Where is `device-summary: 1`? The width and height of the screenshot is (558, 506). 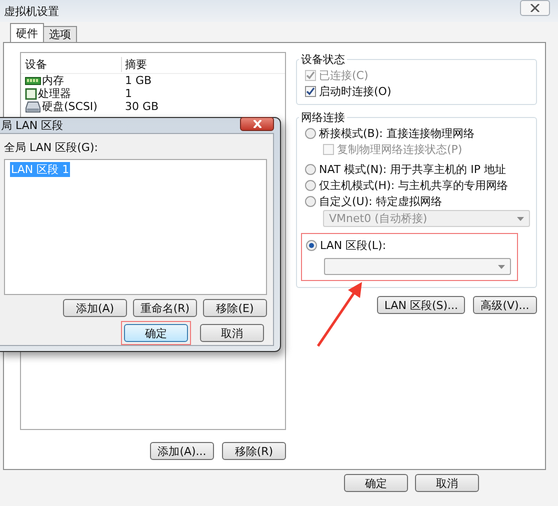
device-summary: 1 is located at coordinates (128, 93).